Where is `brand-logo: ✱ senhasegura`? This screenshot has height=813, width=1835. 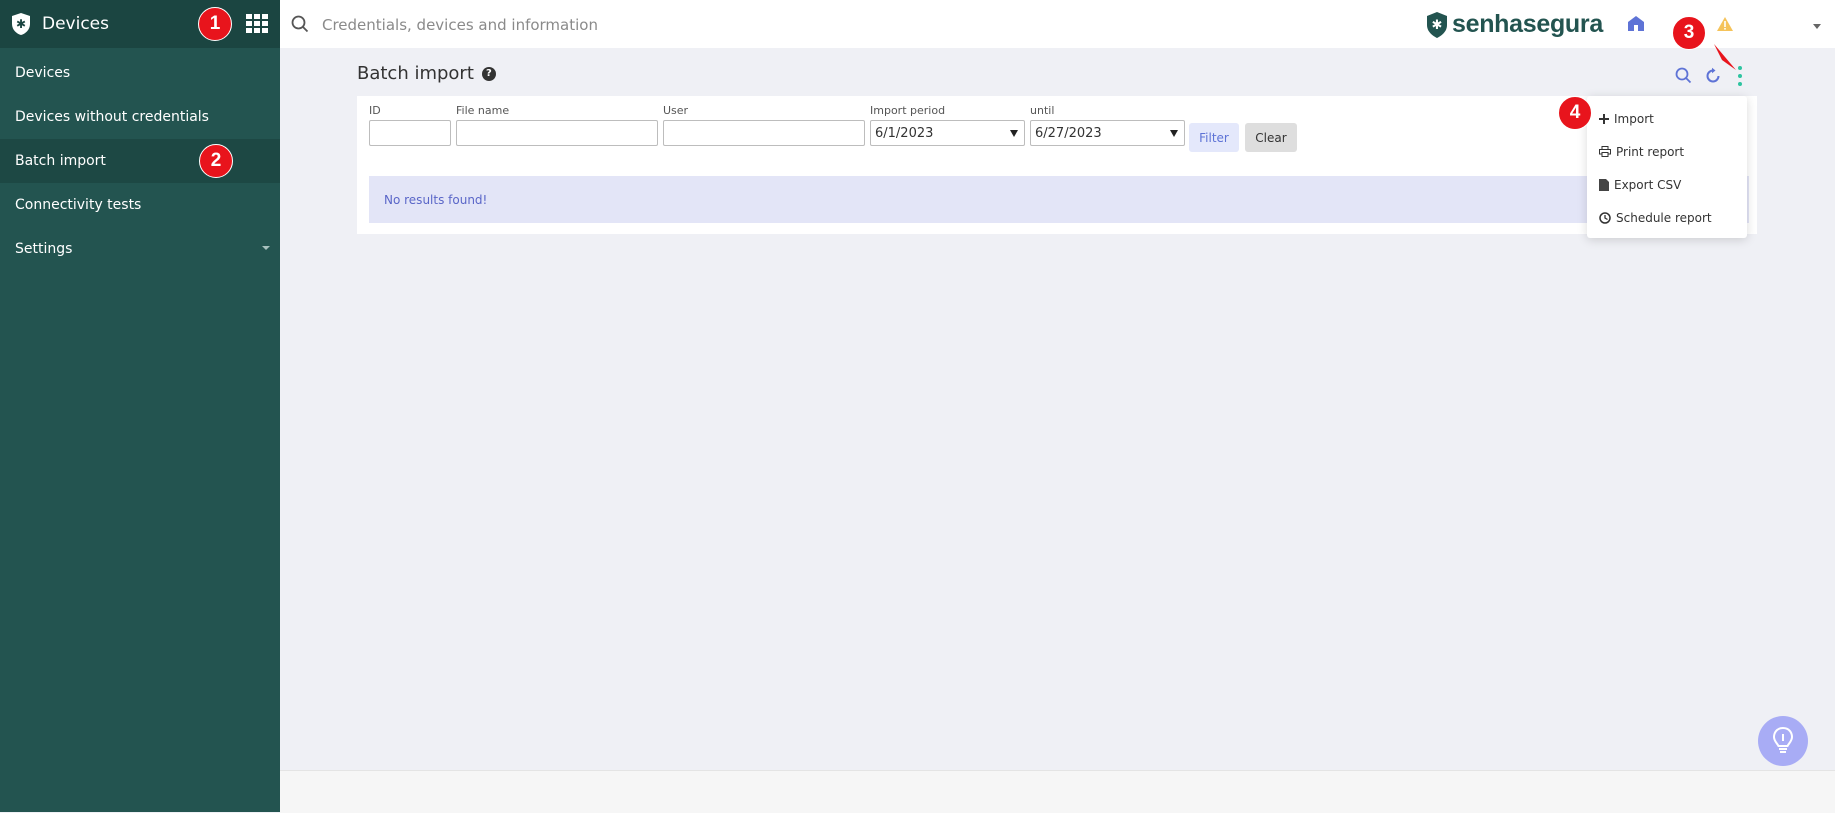 brand-logo: ✱ senhasegura is located at coordinates (1514, 24).